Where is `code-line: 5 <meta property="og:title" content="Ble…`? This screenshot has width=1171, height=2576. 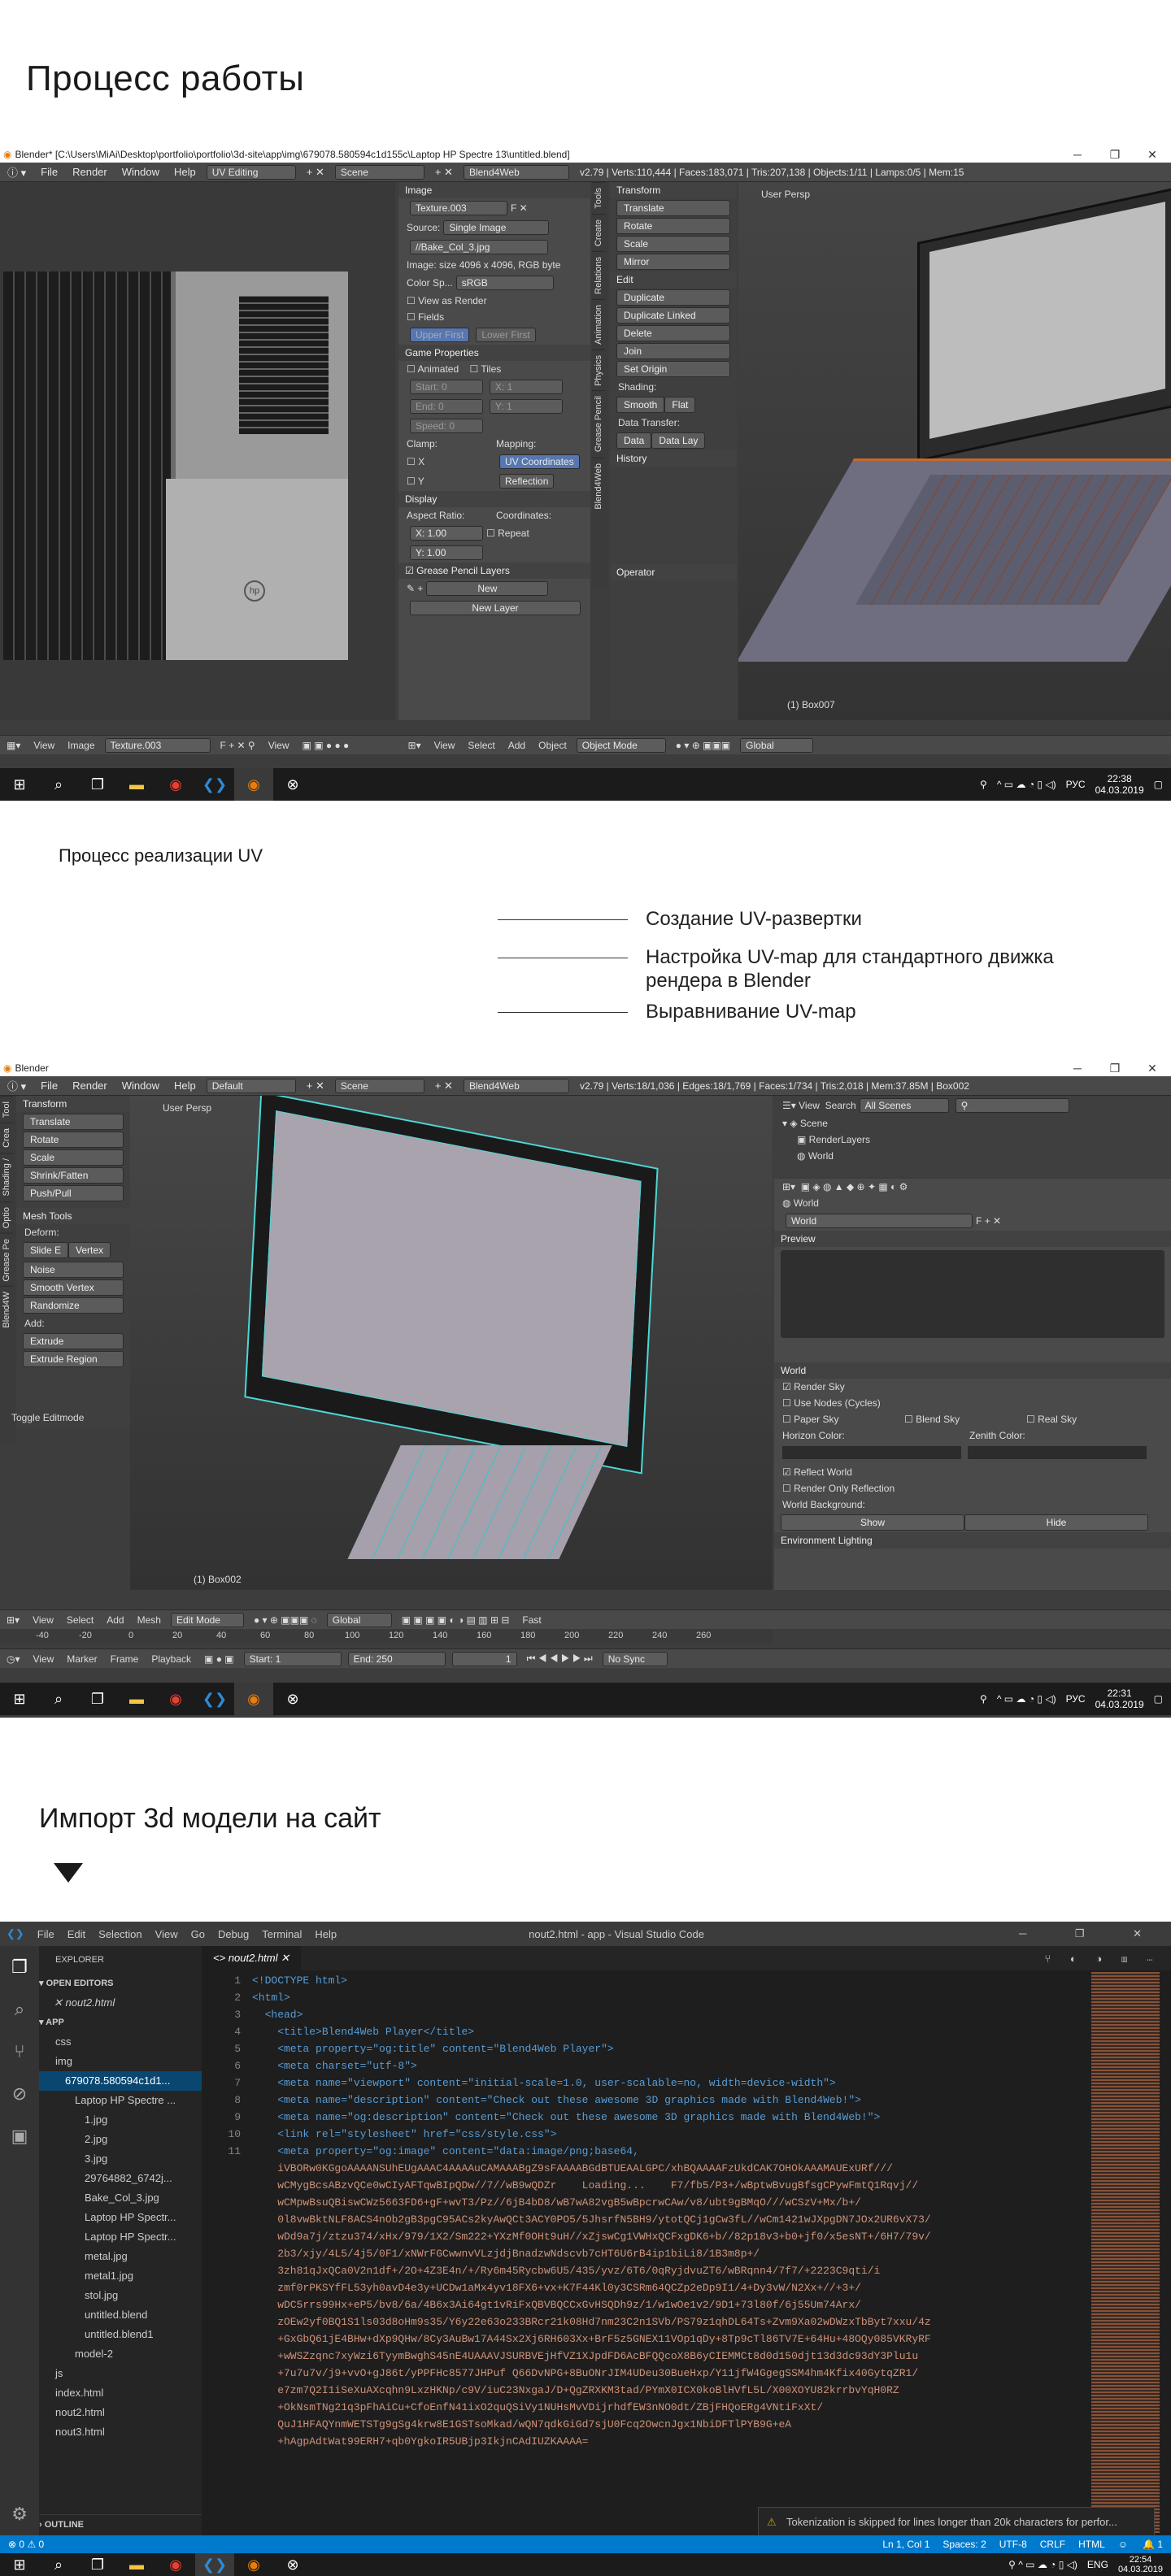
code-line: 5 <meta property="og:title" content="Ble… is located at coordinates (645, 2048).